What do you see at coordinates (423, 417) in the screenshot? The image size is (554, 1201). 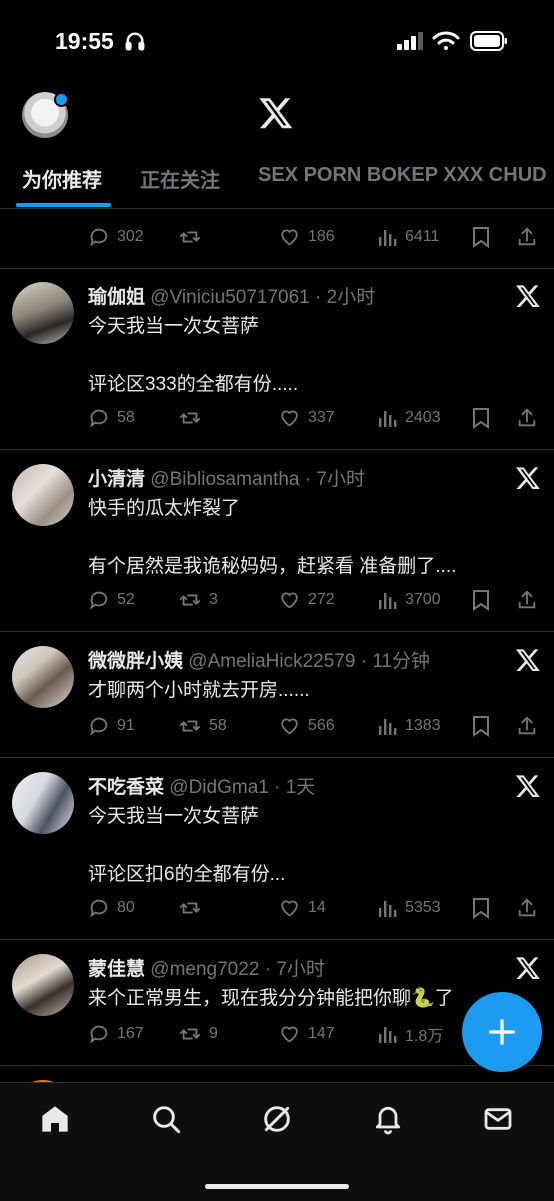 I see `view-count: 2403` at bounding box center [423, 417].